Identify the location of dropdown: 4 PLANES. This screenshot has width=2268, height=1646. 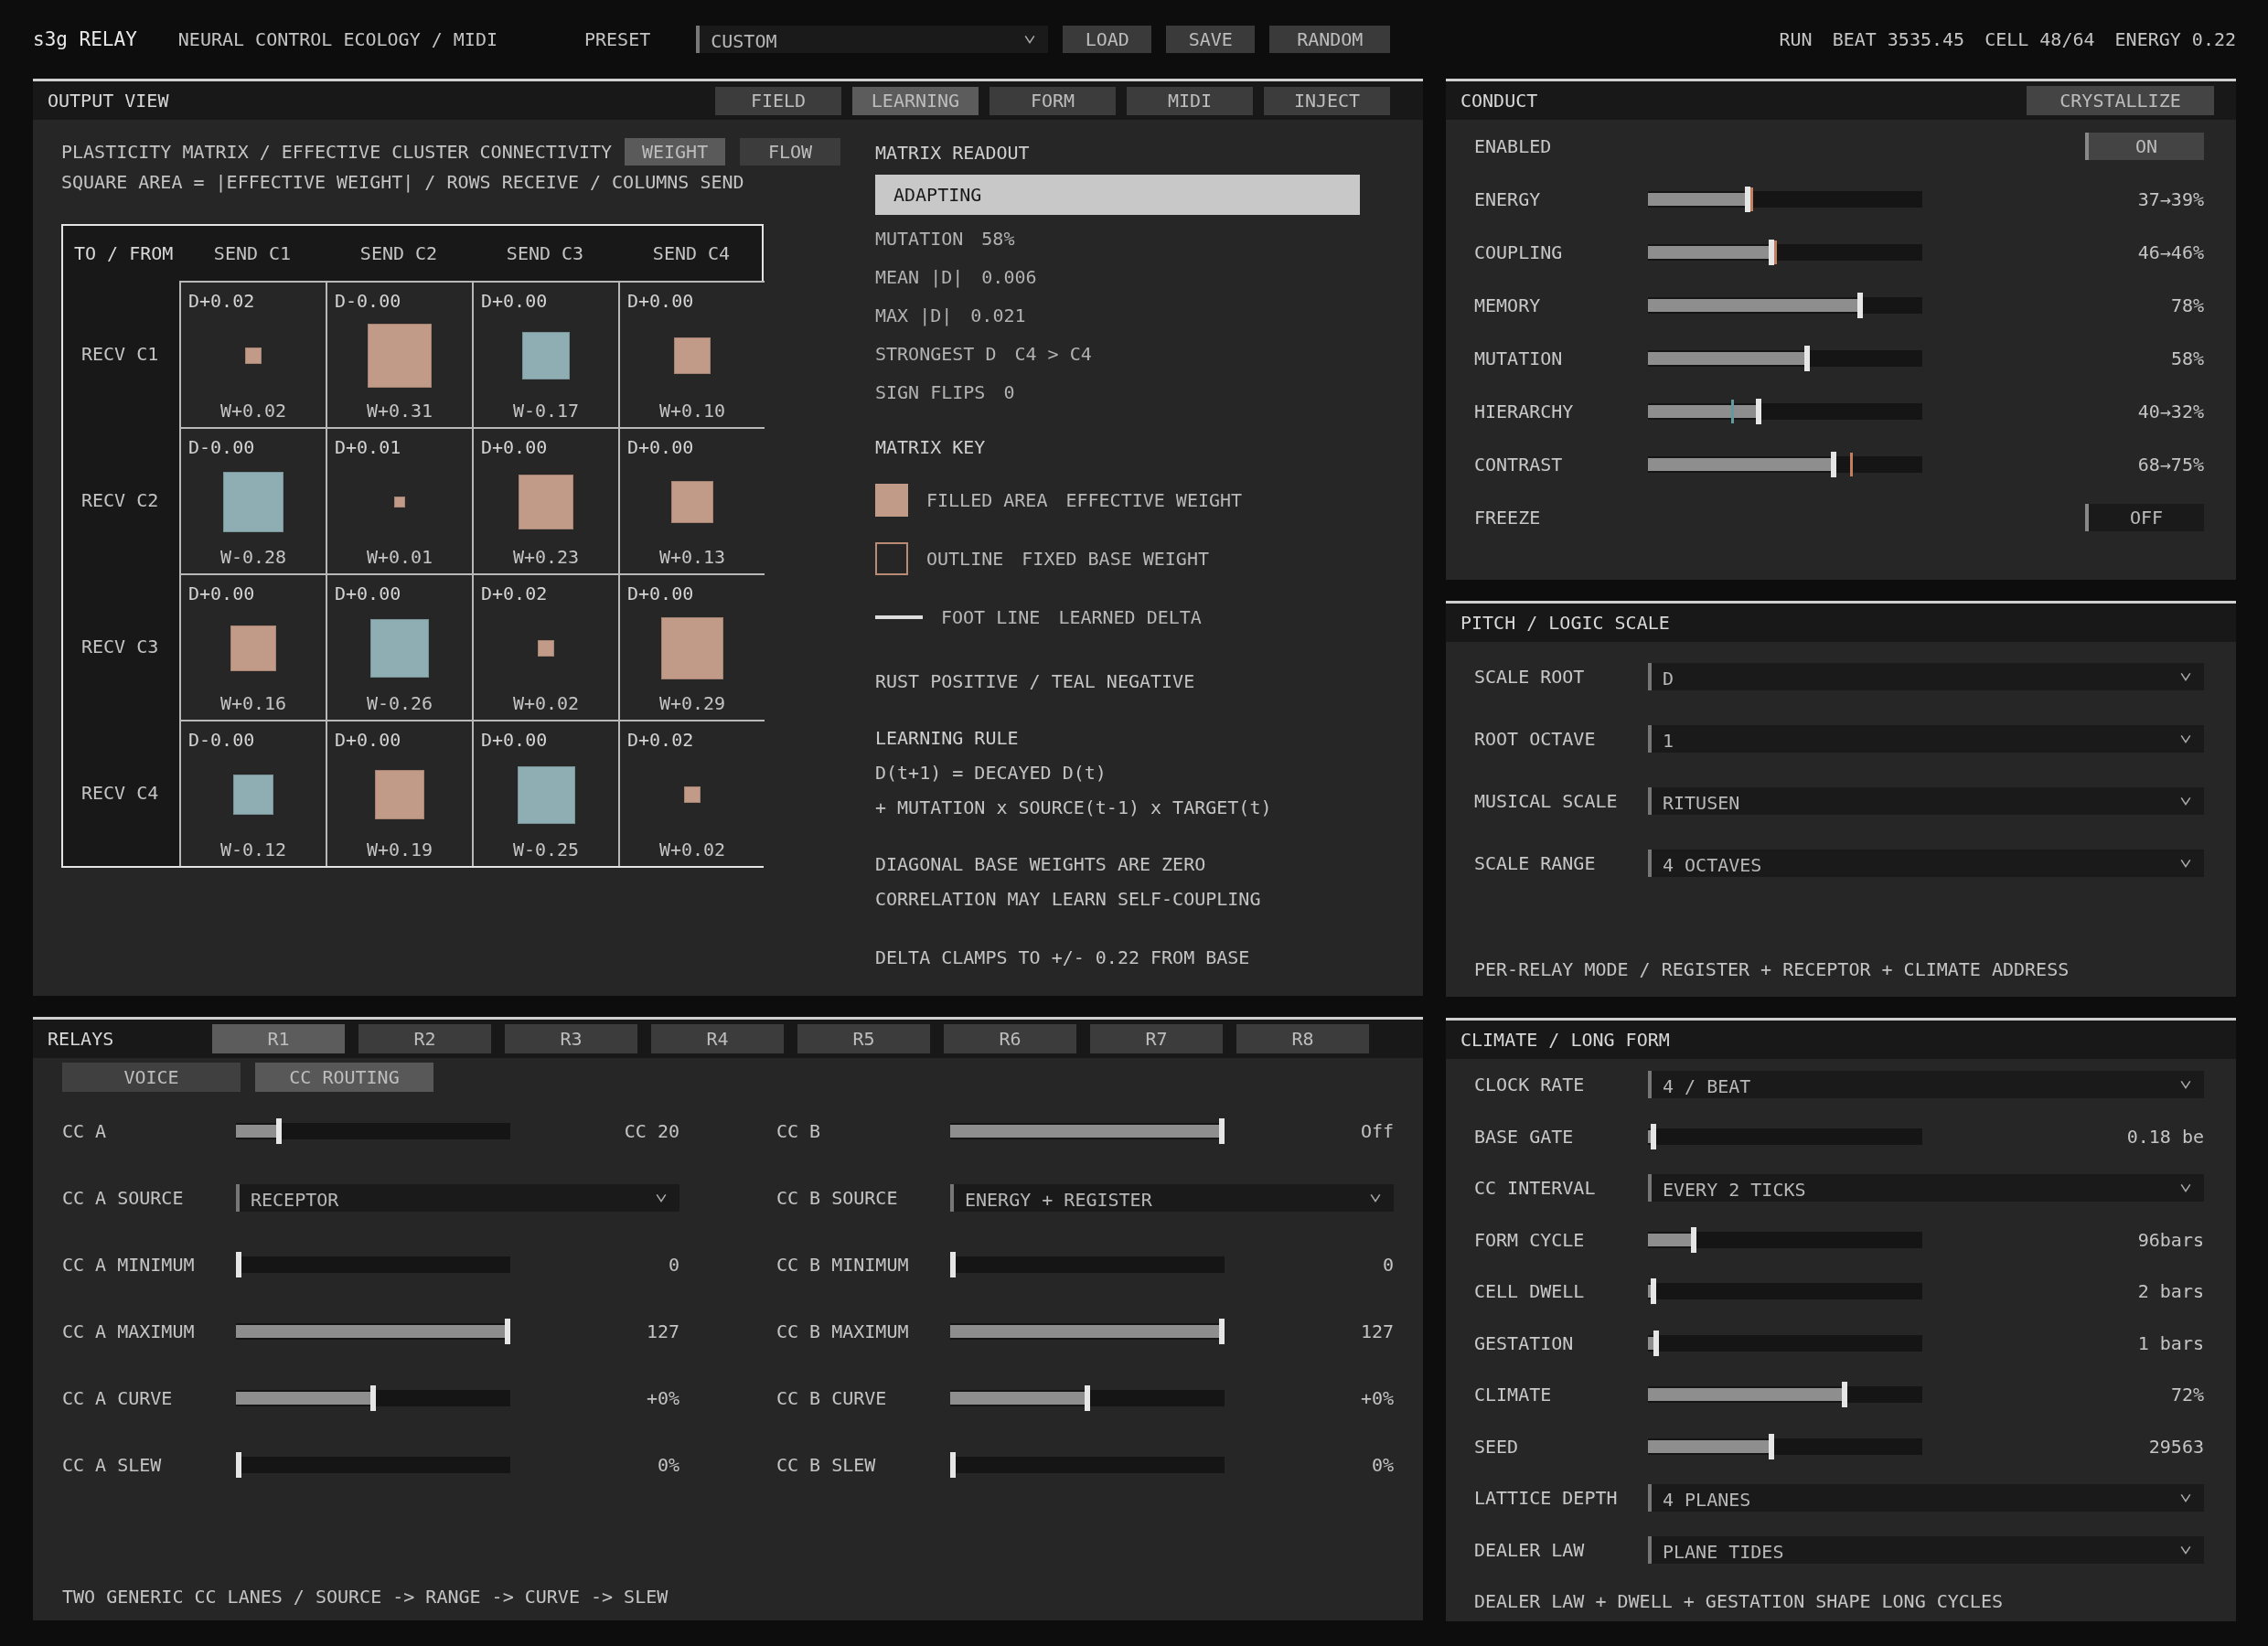
(1926, 1498).